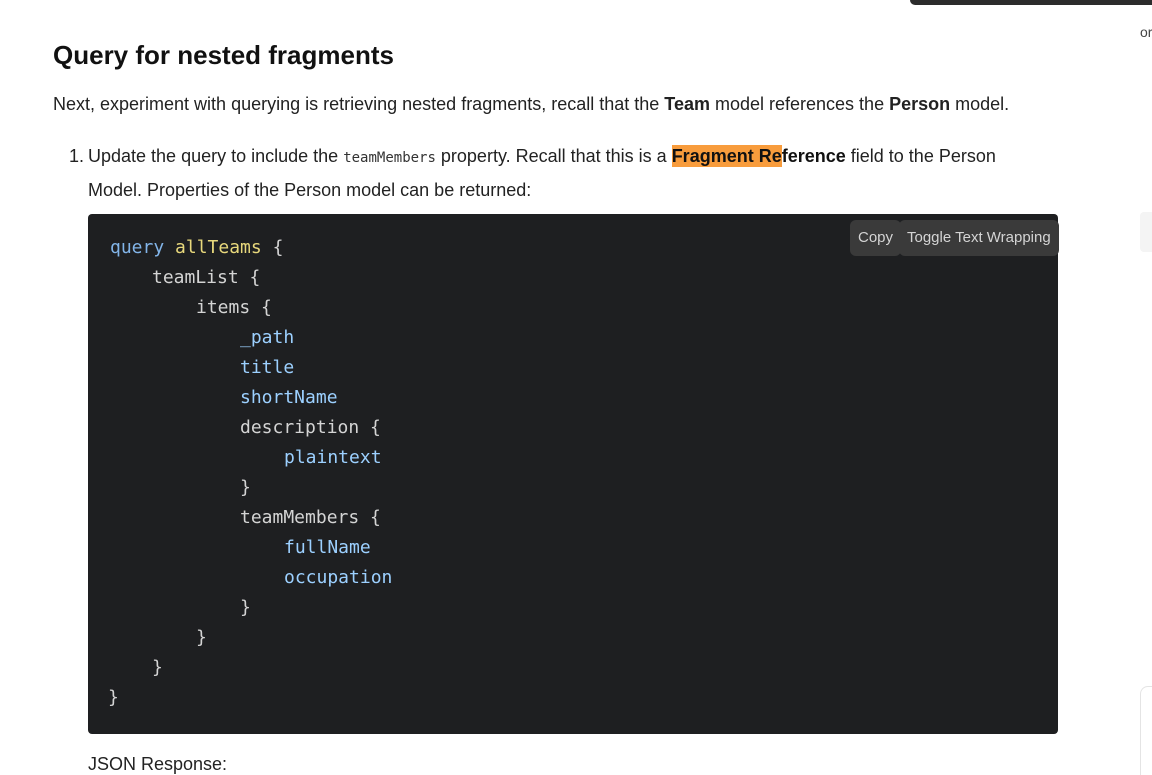  What do you see at coordinates (137, 247) in the screenshot?
I see `code-keyword: query` at bounding box center [137, 247].